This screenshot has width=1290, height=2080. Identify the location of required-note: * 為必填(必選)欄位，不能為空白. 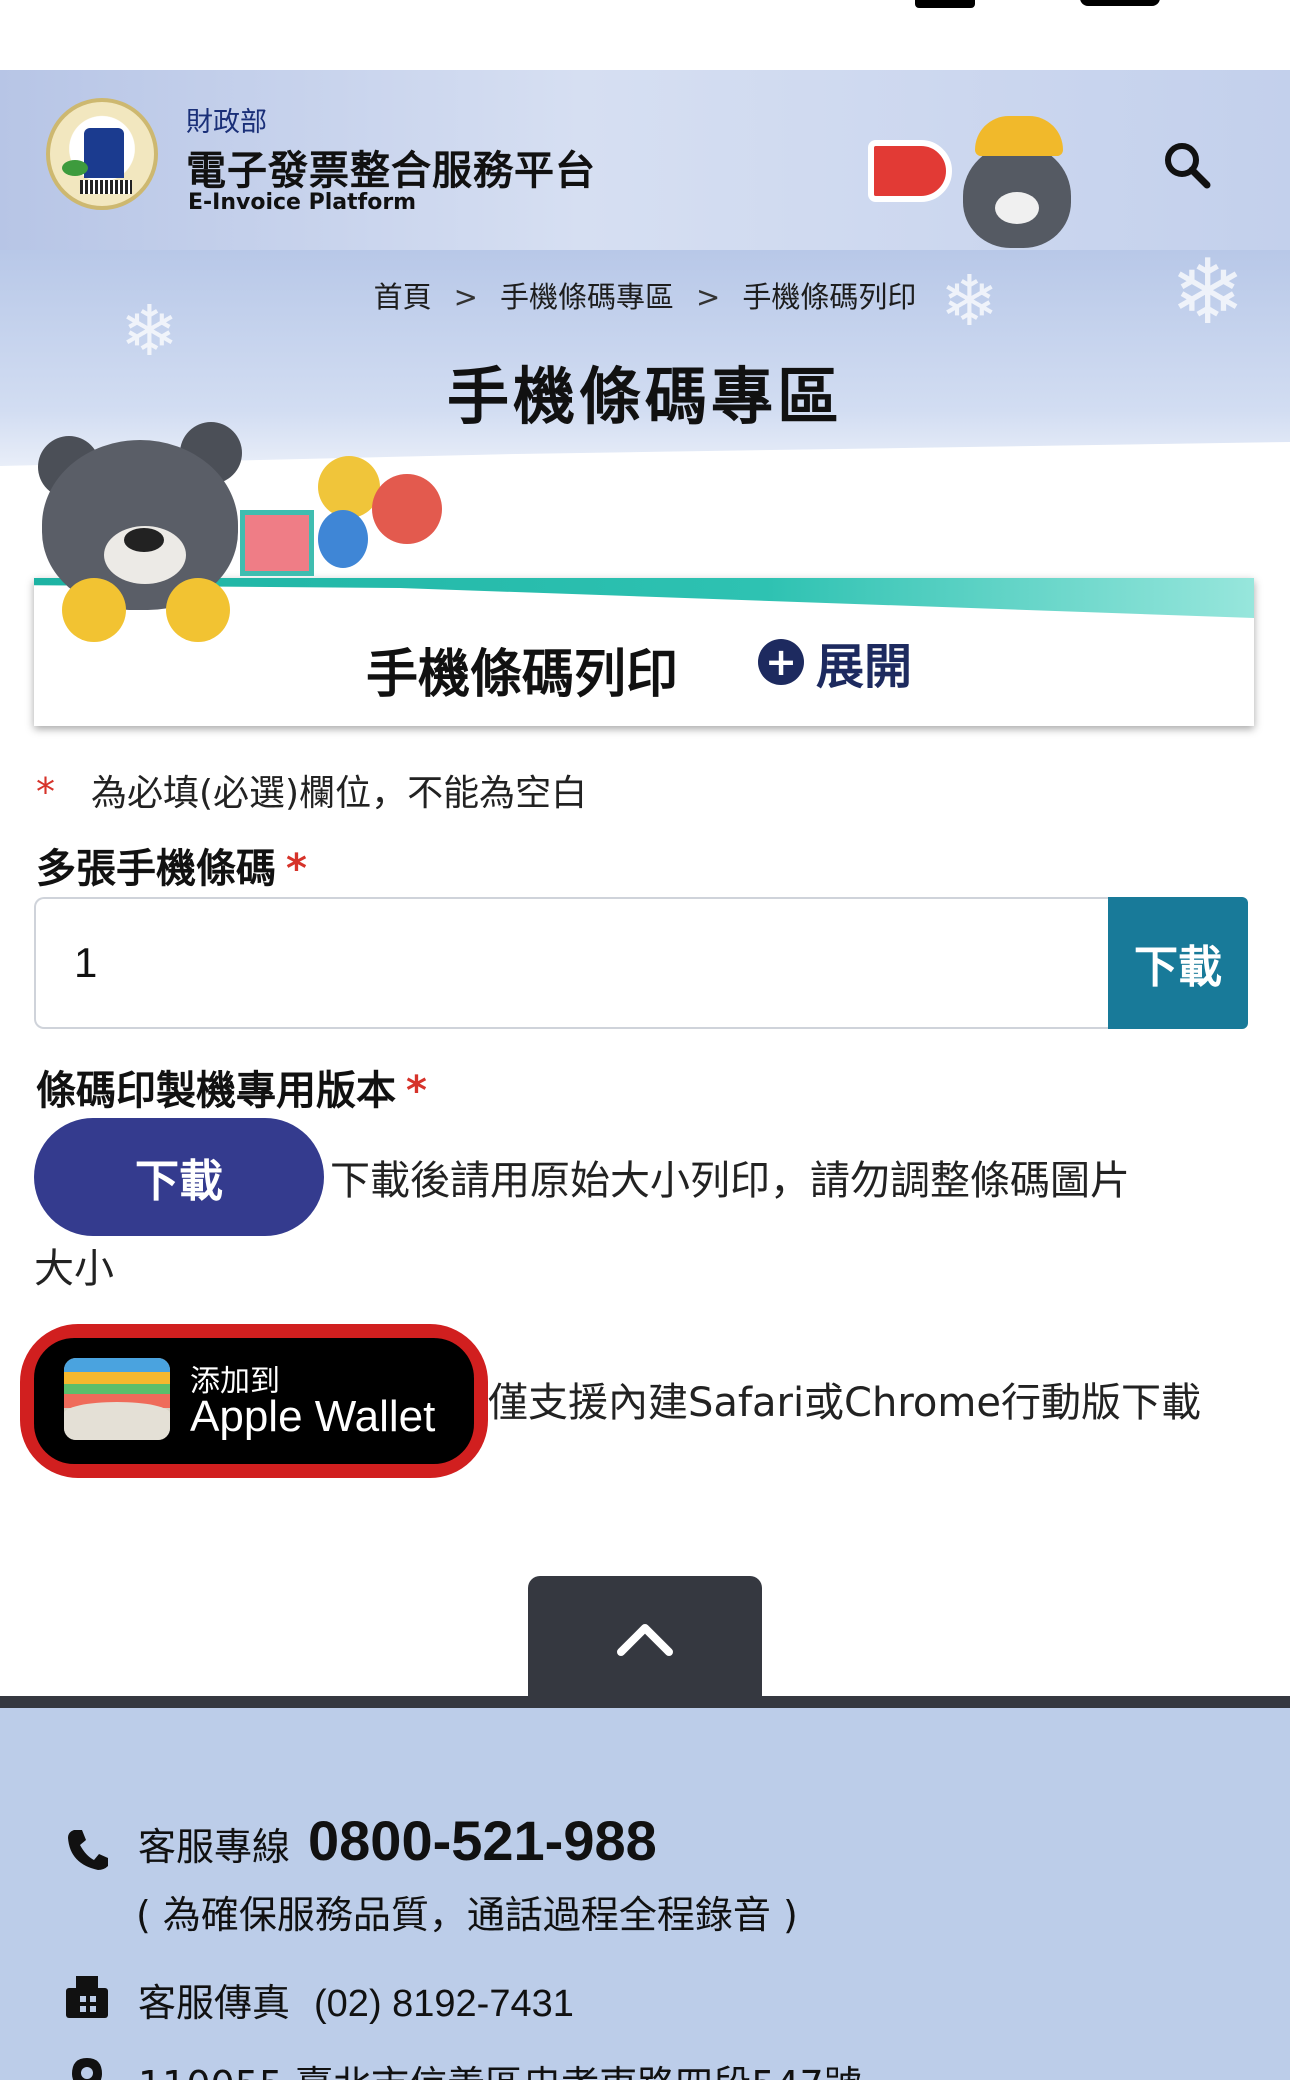
(311, 790).